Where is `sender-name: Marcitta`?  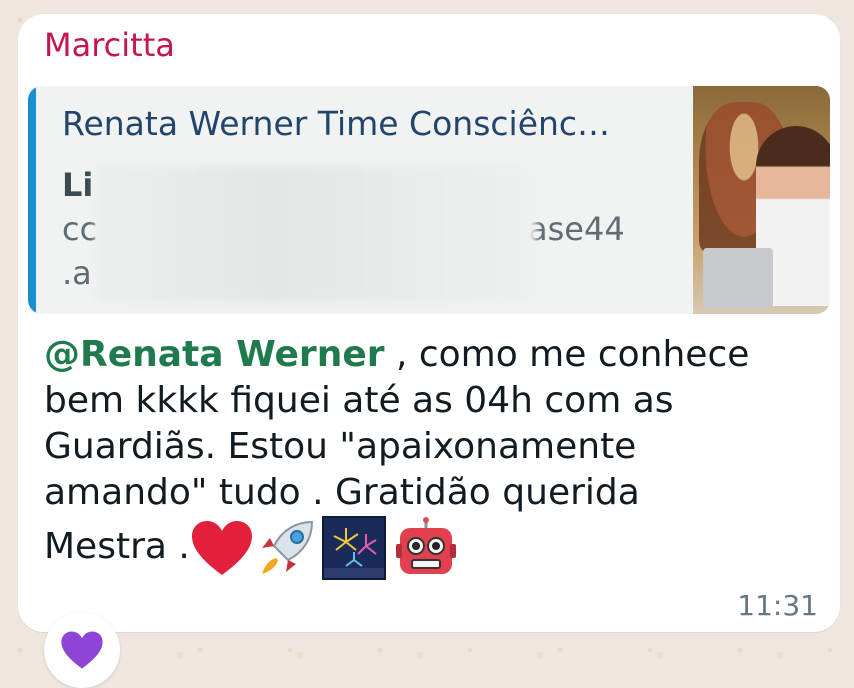 sender-name: Marcitta is located at coordinates (109, 45).